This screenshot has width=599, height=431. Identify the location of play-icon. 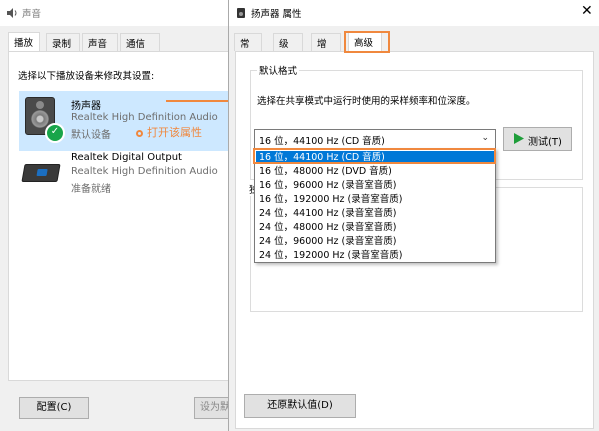
(519, 140).